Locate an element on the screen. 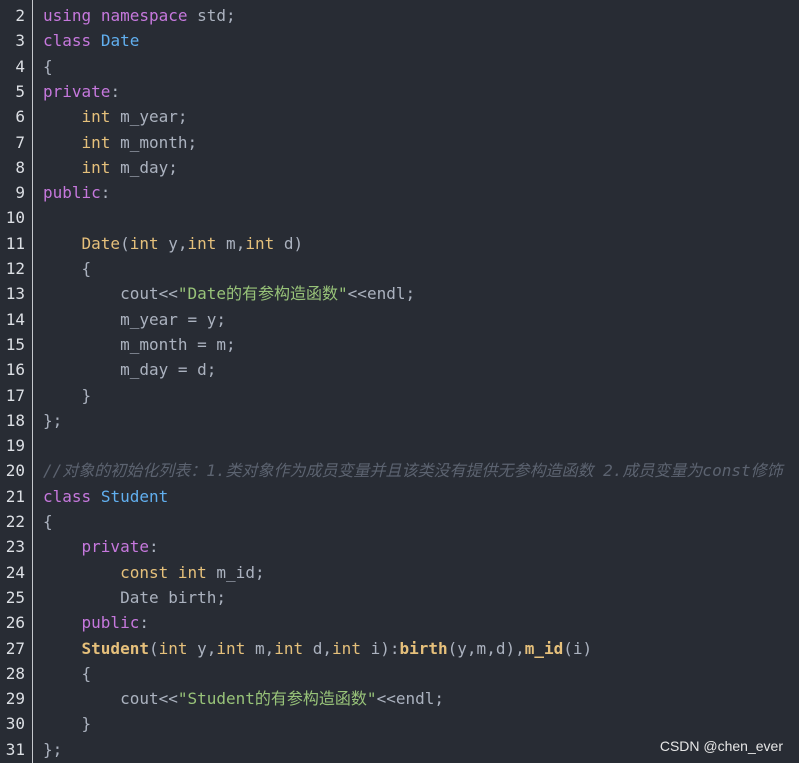 This screenshot has height=763, width=799. code-token: y, is located at coordinates (202, 648).